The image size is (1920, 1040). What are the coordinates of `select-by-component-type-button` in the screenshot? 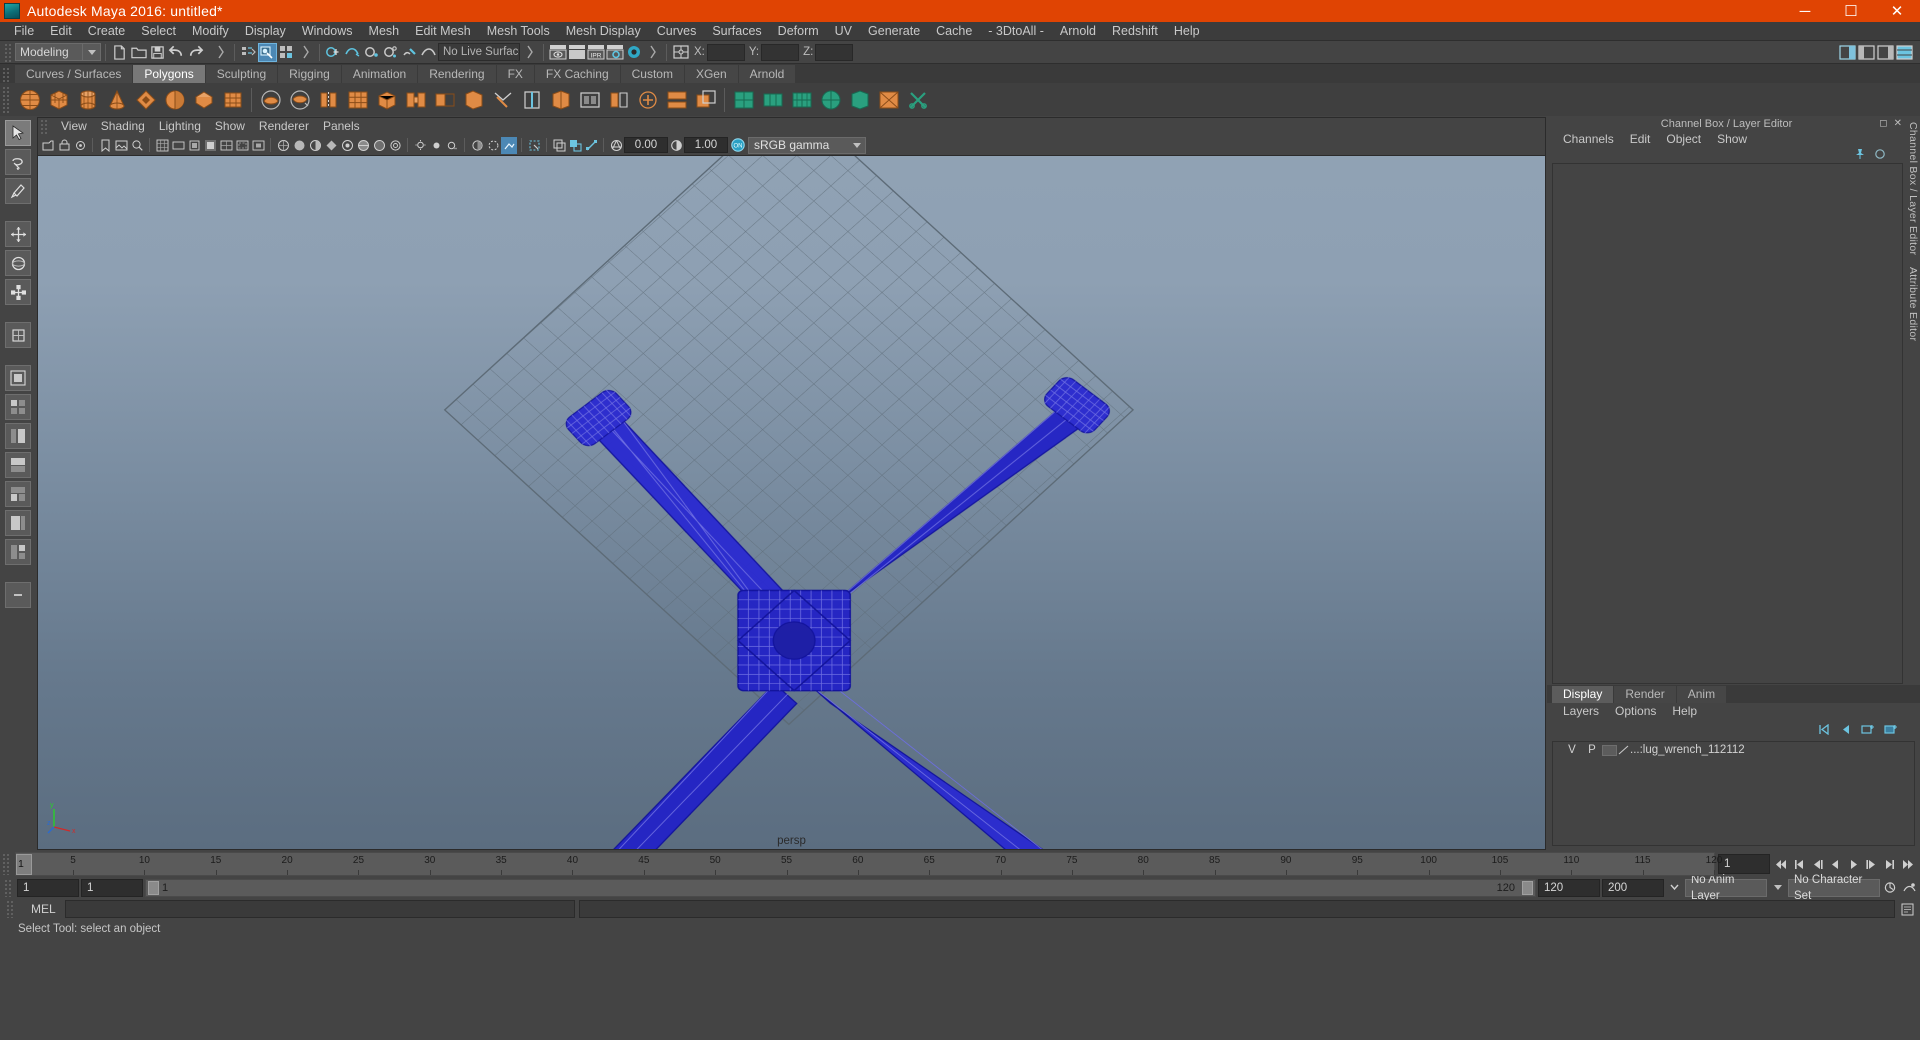 It's located at (286, 52).